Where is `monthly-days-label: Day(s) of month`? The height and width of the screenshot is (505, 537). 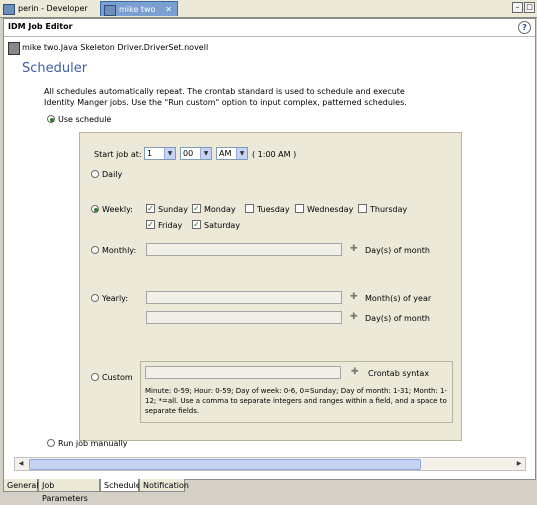 monthly-days-label: Day(s) of month is located at coordinates (397, 250).